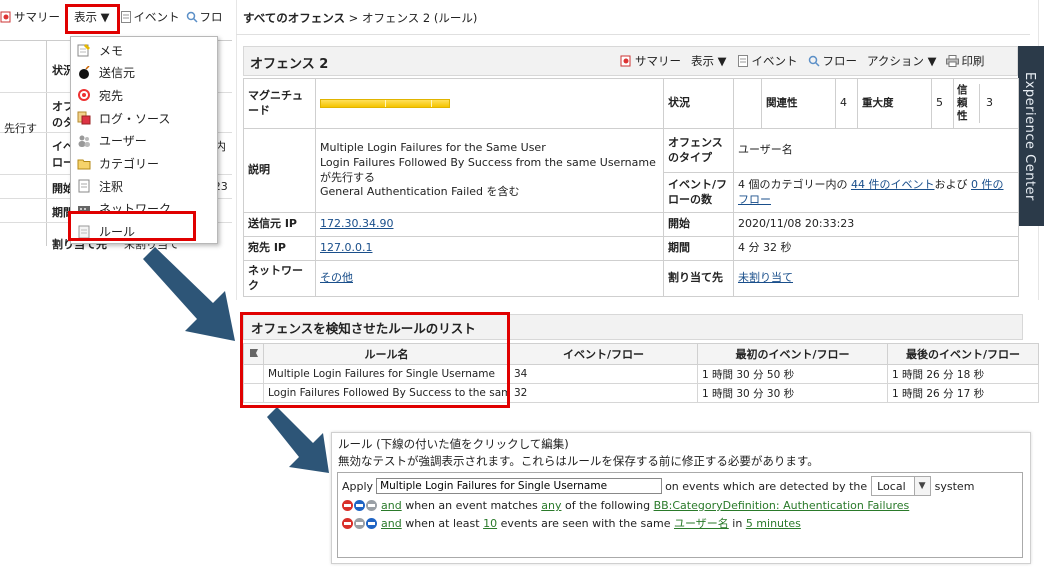 The height and width of the screenshot is (569, 1044). I want to click on table-row: マグニチュード 状況 関連性 4 重大度 5 信頼性 3, so click(631, 103).